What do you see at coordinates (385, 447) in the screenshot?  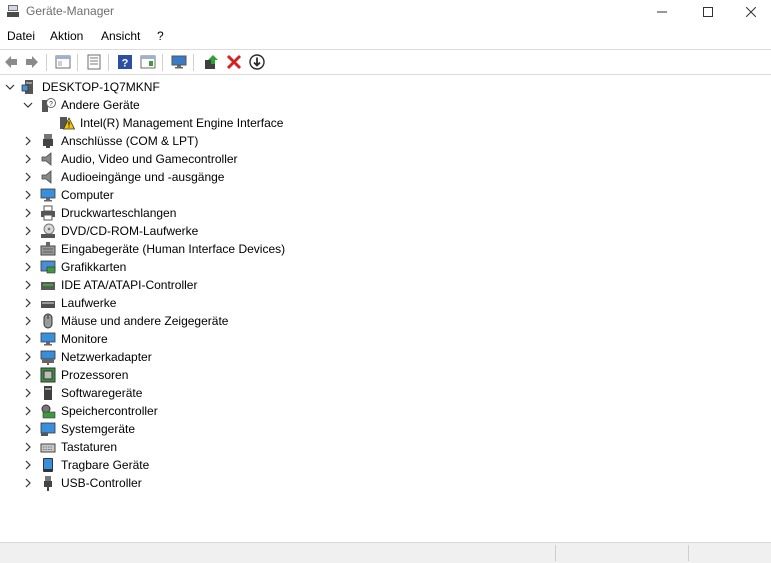 I see `tree-category-keyboards: Tastaturen` at bounding box center [385, 447].